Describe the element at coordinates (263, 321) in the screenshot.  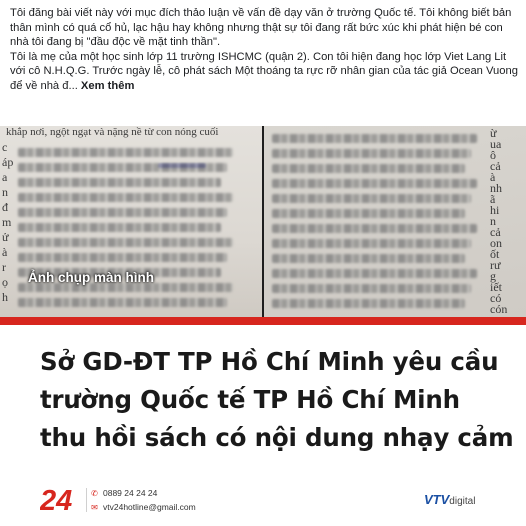
I see `red-divider-bar` at that location.